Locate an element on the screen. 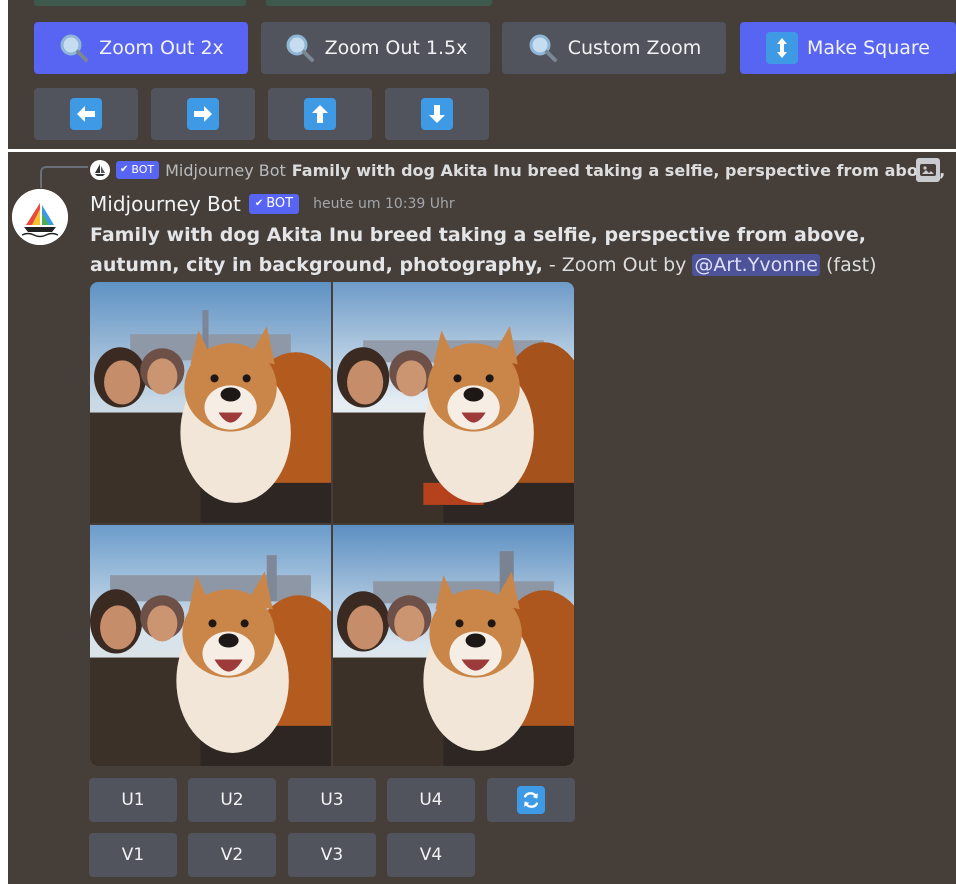  pan-left-button is located at coordinates (86, 114).